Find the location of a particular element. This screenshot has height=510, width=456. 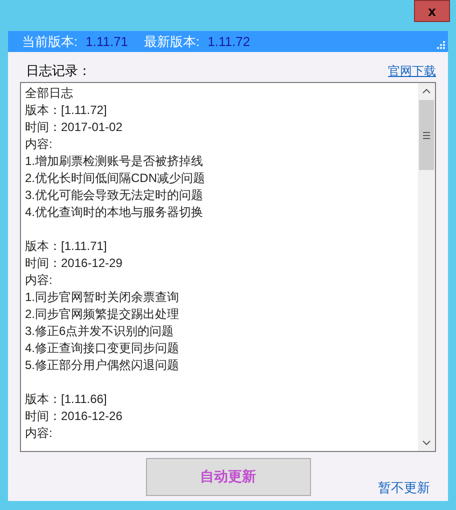

log-line: 4.优化查询时的本地与服务器切换 is located at coordinates (114, 212).